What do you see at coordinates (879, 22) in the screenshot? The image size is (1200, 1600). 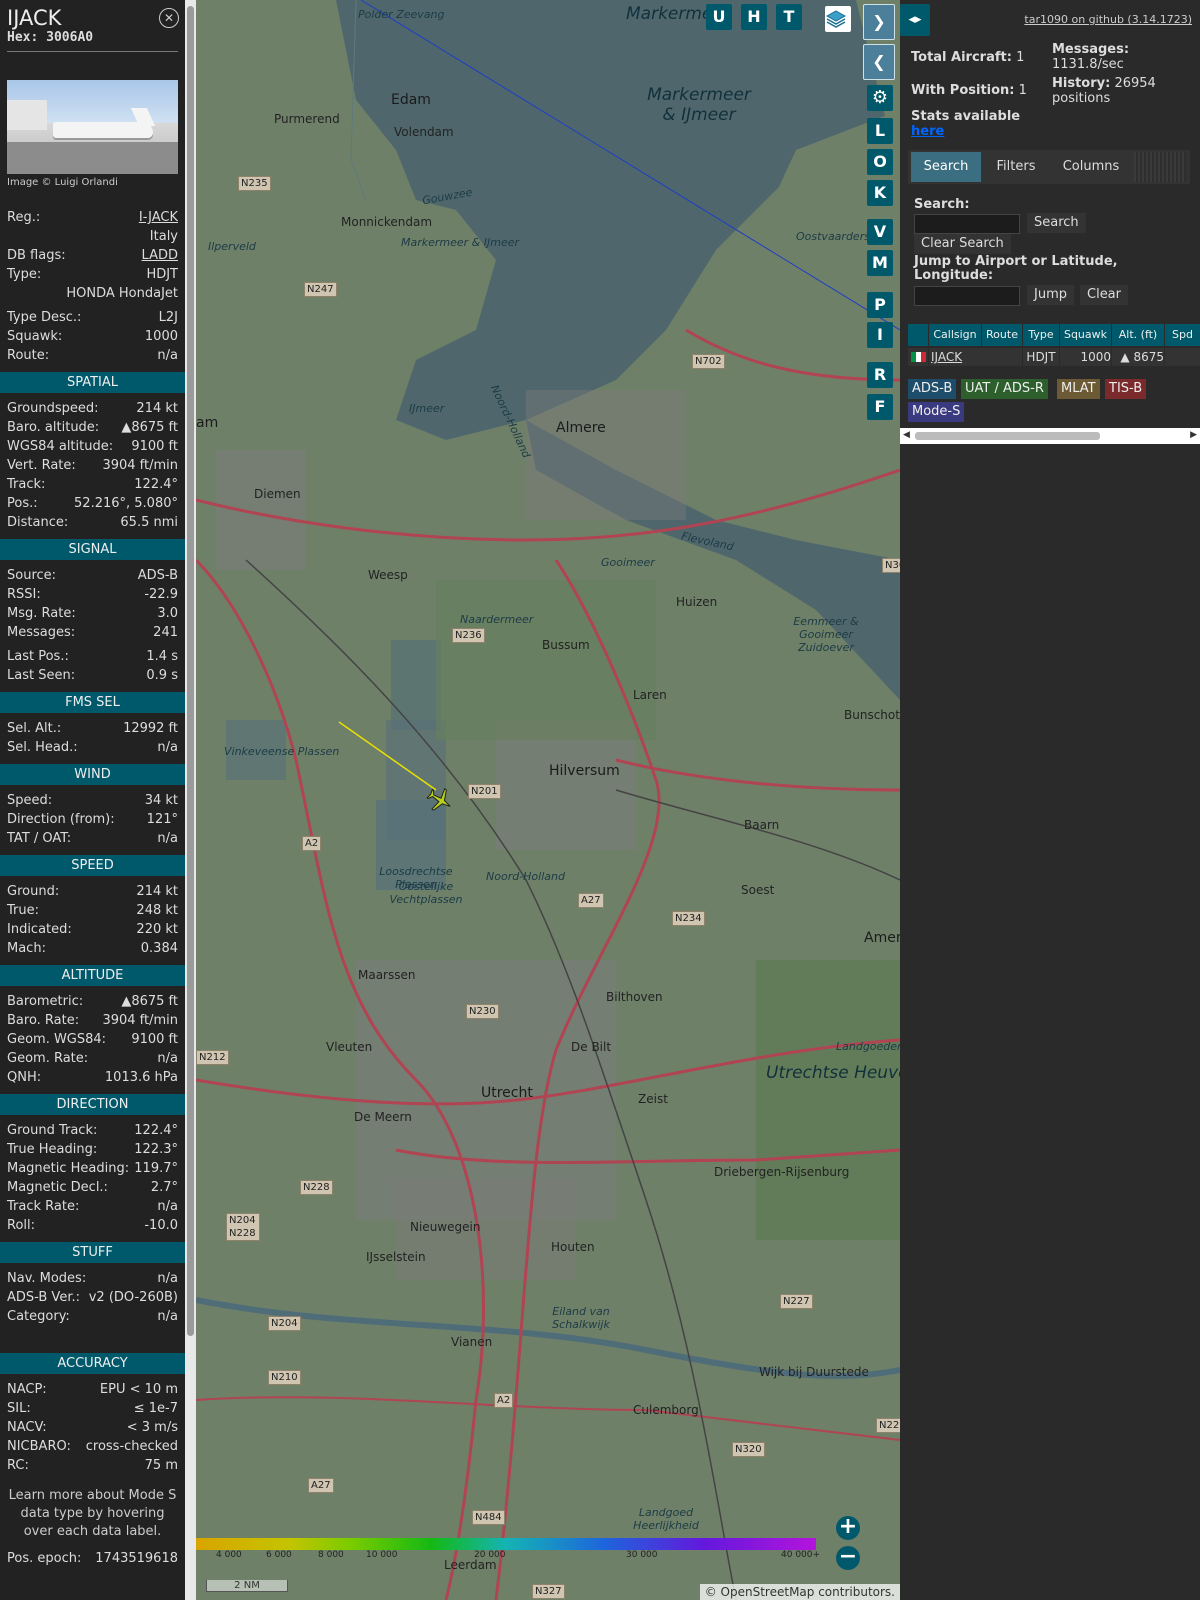 I see `expand-sidebar-button: ❯` at bounding box center [879, 22].